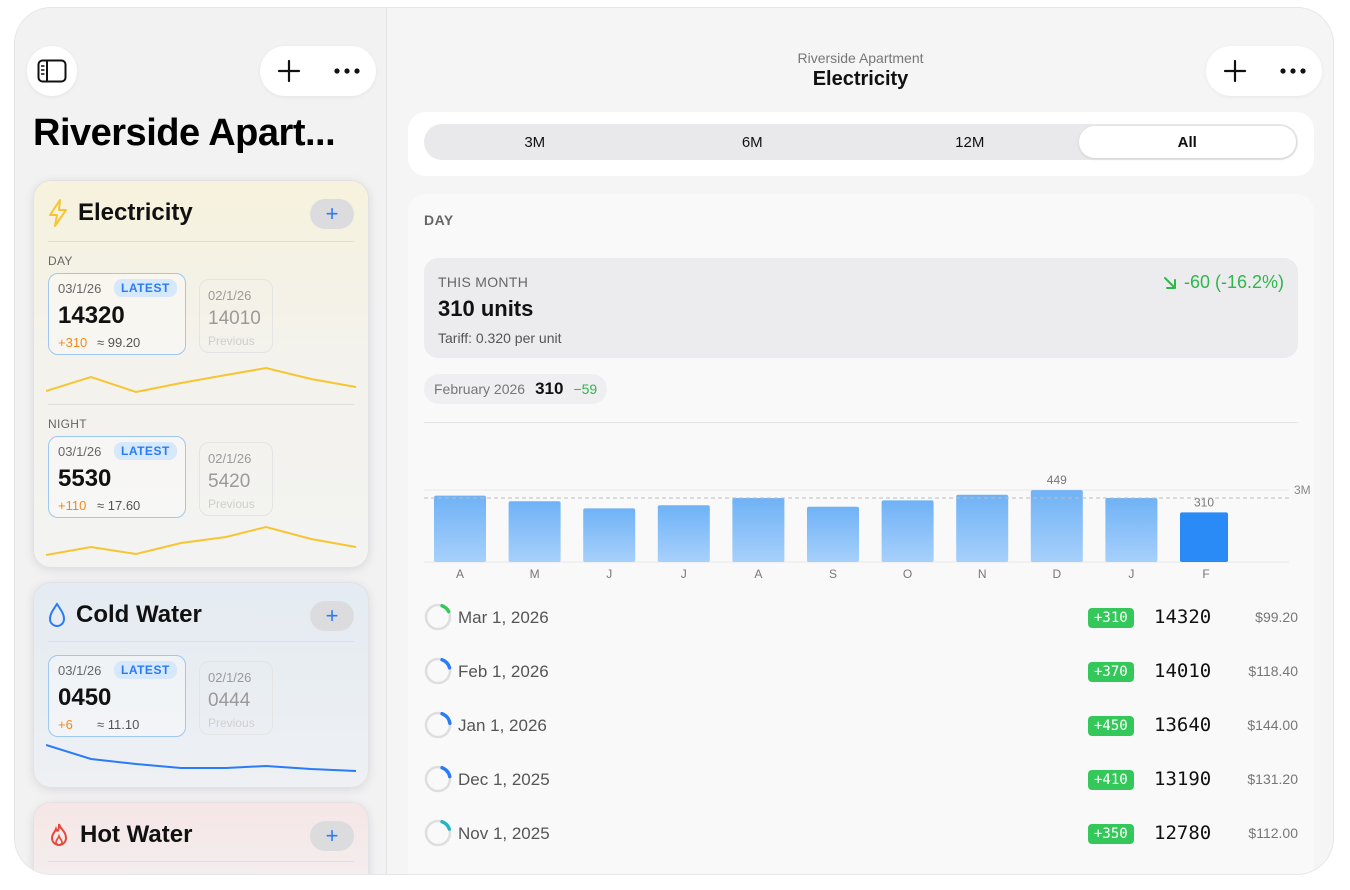 The image size is (1350, 890). Describe the element at coordinates (1233, 282) in the screenshot. I see `change-text: -60 (-16.2%)` at that location.